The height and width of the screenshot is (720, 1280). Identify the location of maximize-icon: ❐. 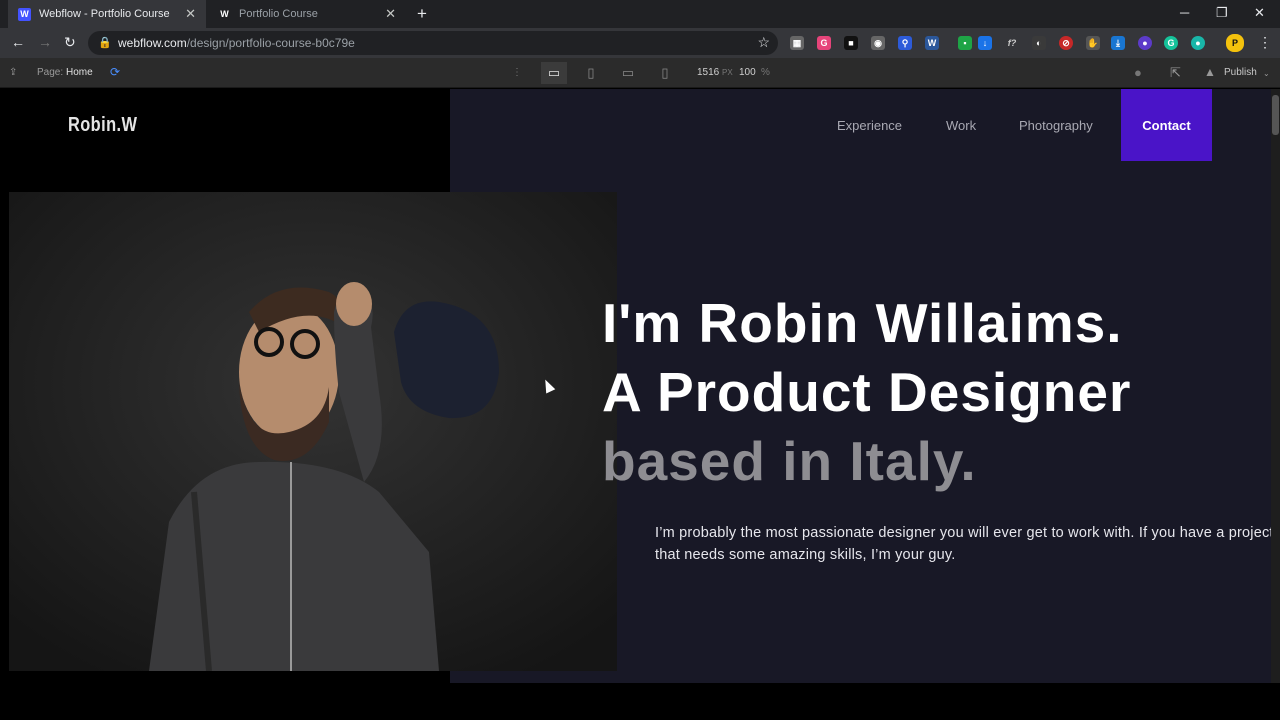
(1222, 13).